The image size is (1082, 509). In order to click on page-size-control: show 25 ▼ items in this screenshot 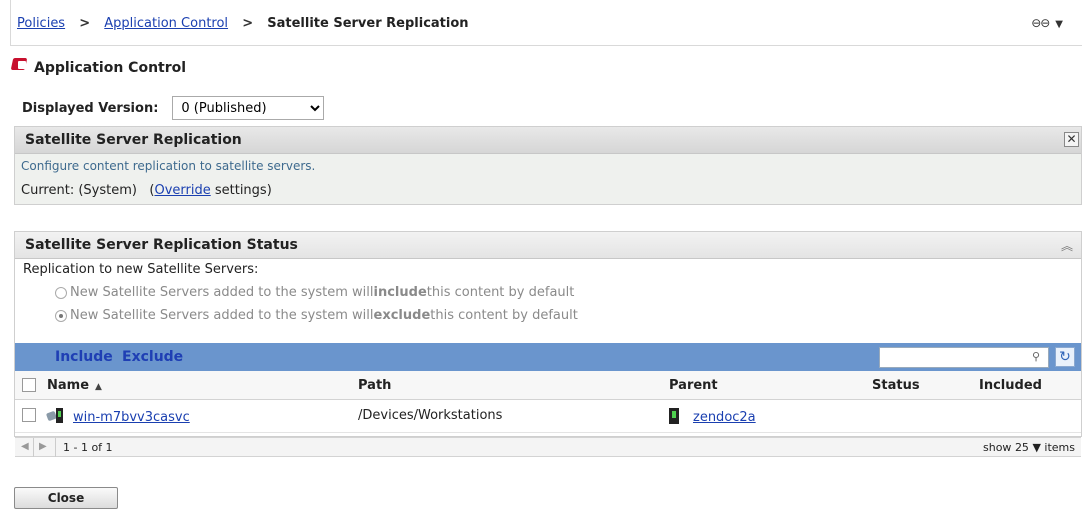, I will do `click(1029, 447)`.